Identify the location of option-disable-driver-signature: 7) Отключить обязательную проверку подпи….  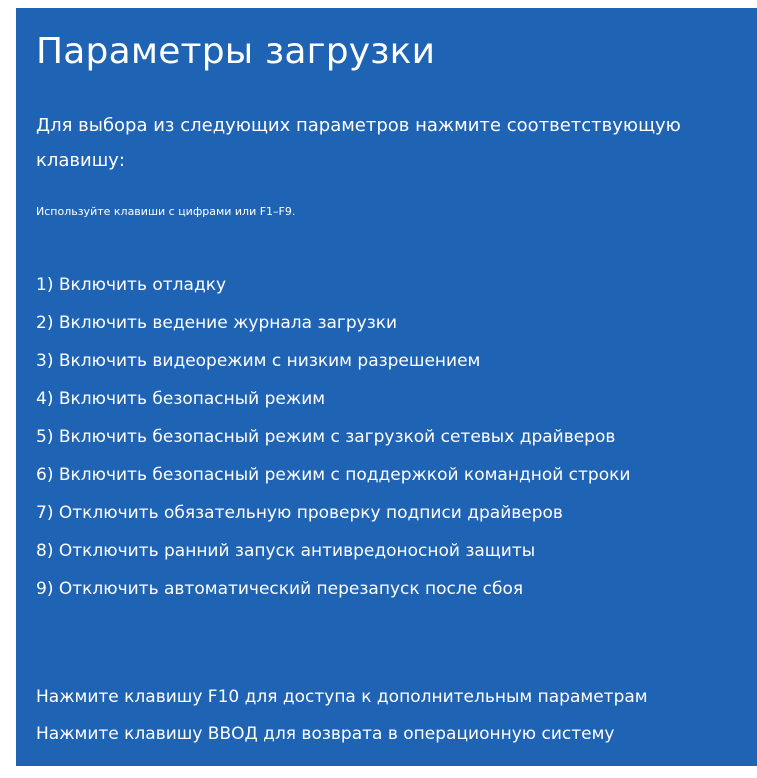
(333, 513).